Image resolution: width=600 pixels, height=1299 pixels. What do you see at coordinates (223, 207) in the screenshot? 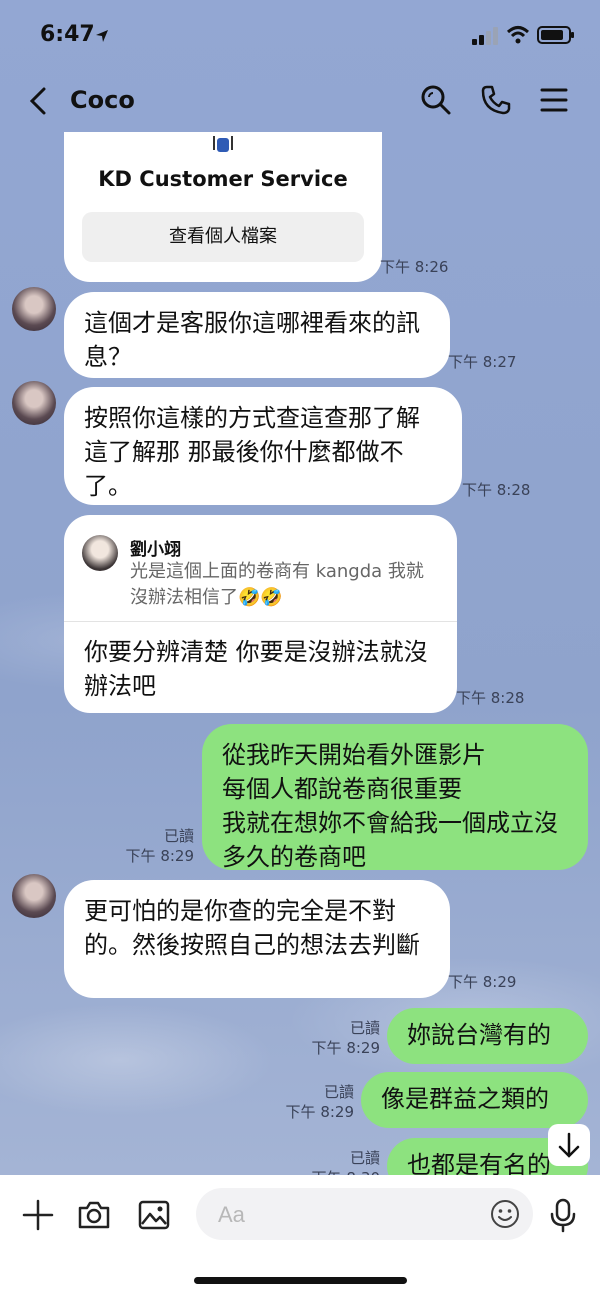
I see `contact-card: KD Customer Service 查看個人檔案` at bounding box center [223, 207].